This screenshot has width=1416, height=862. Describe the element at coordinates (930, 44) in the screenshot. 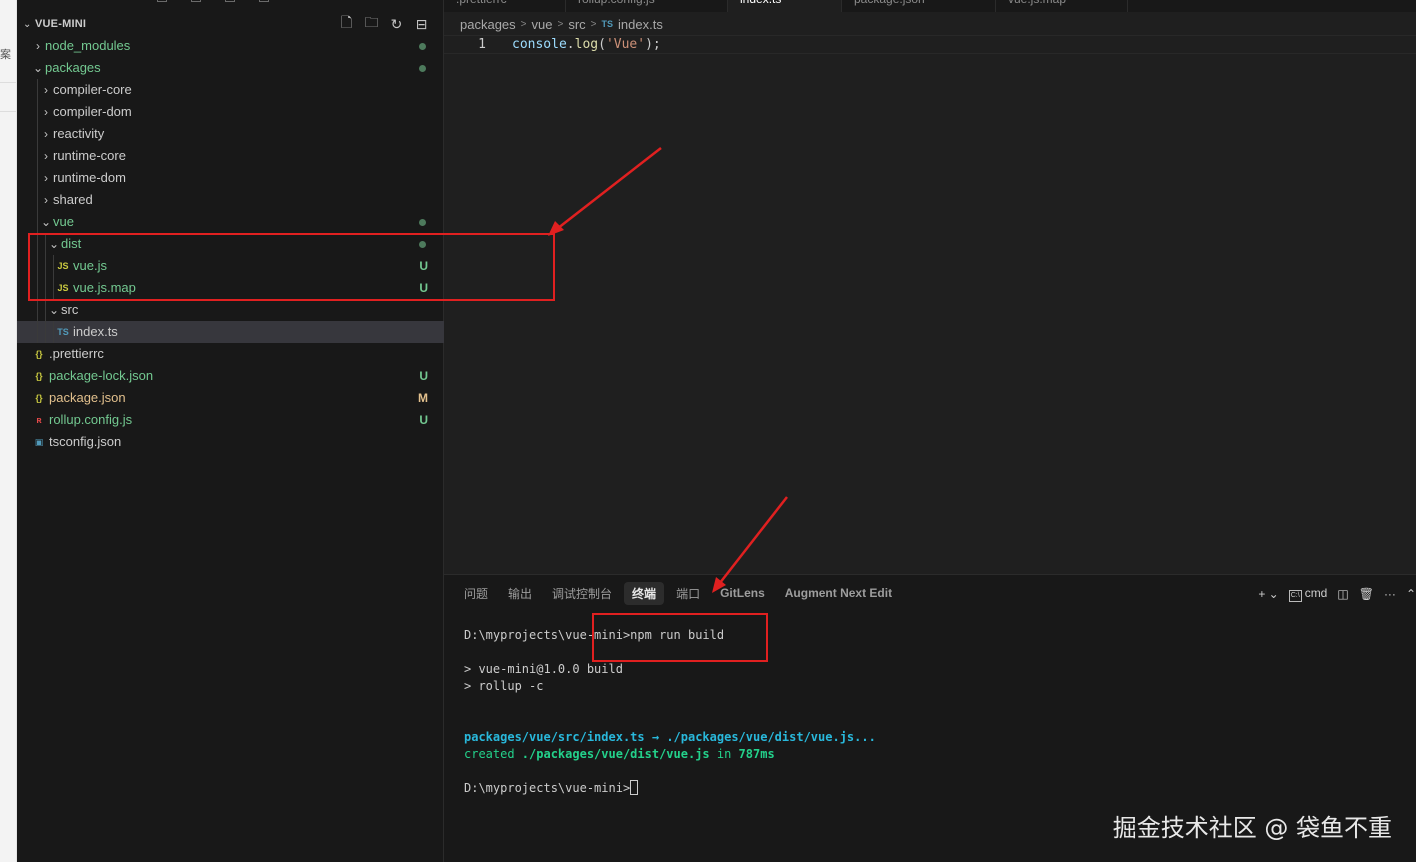

I see `code-line: 1 console.log('Vue');` at that location.